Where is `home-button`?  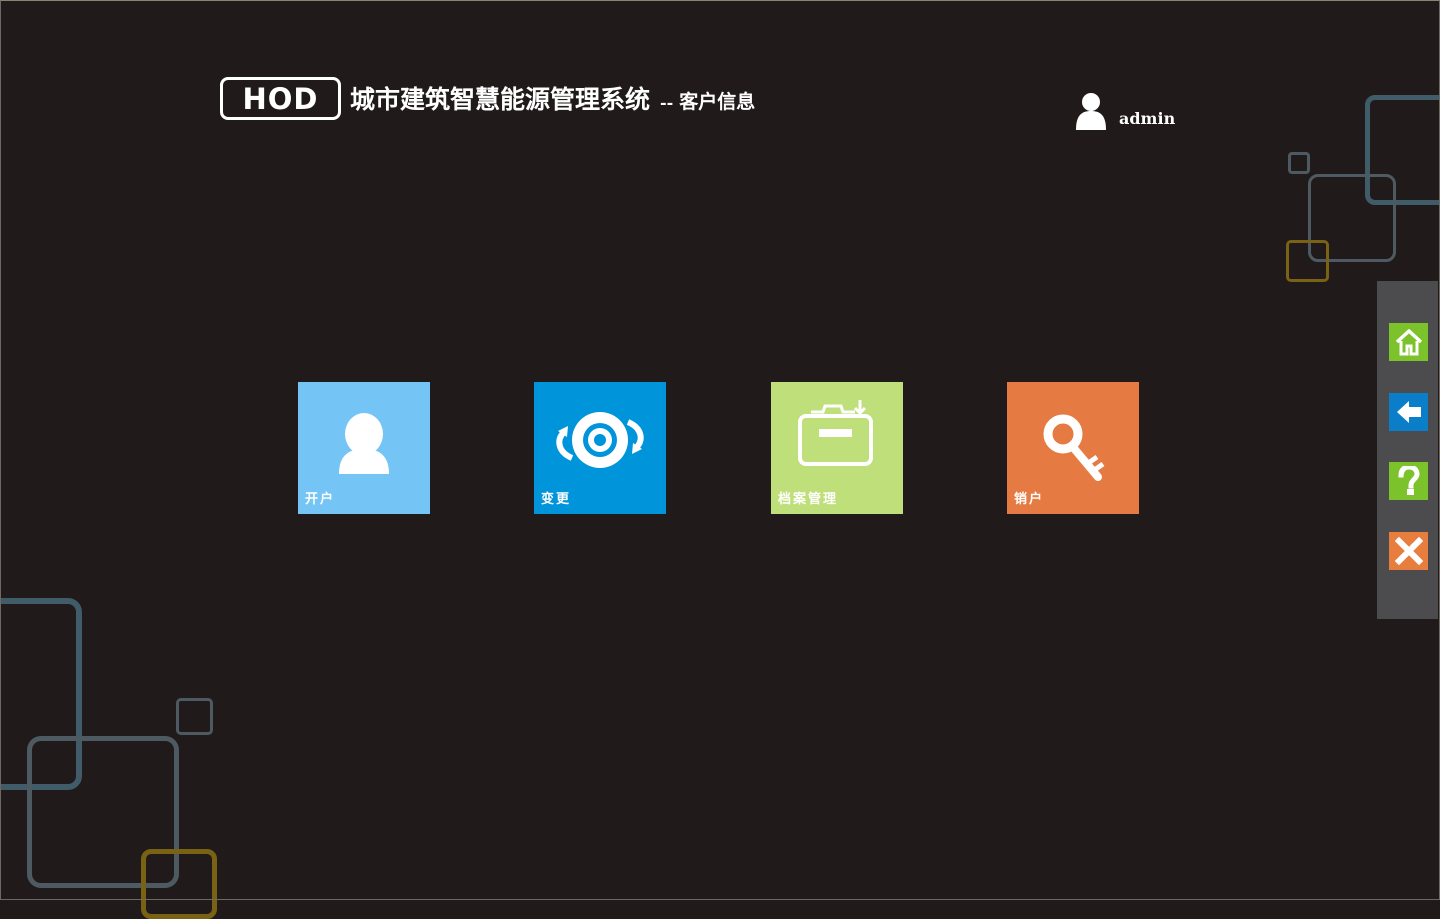 home-button is located at coordinates (1408, 342).